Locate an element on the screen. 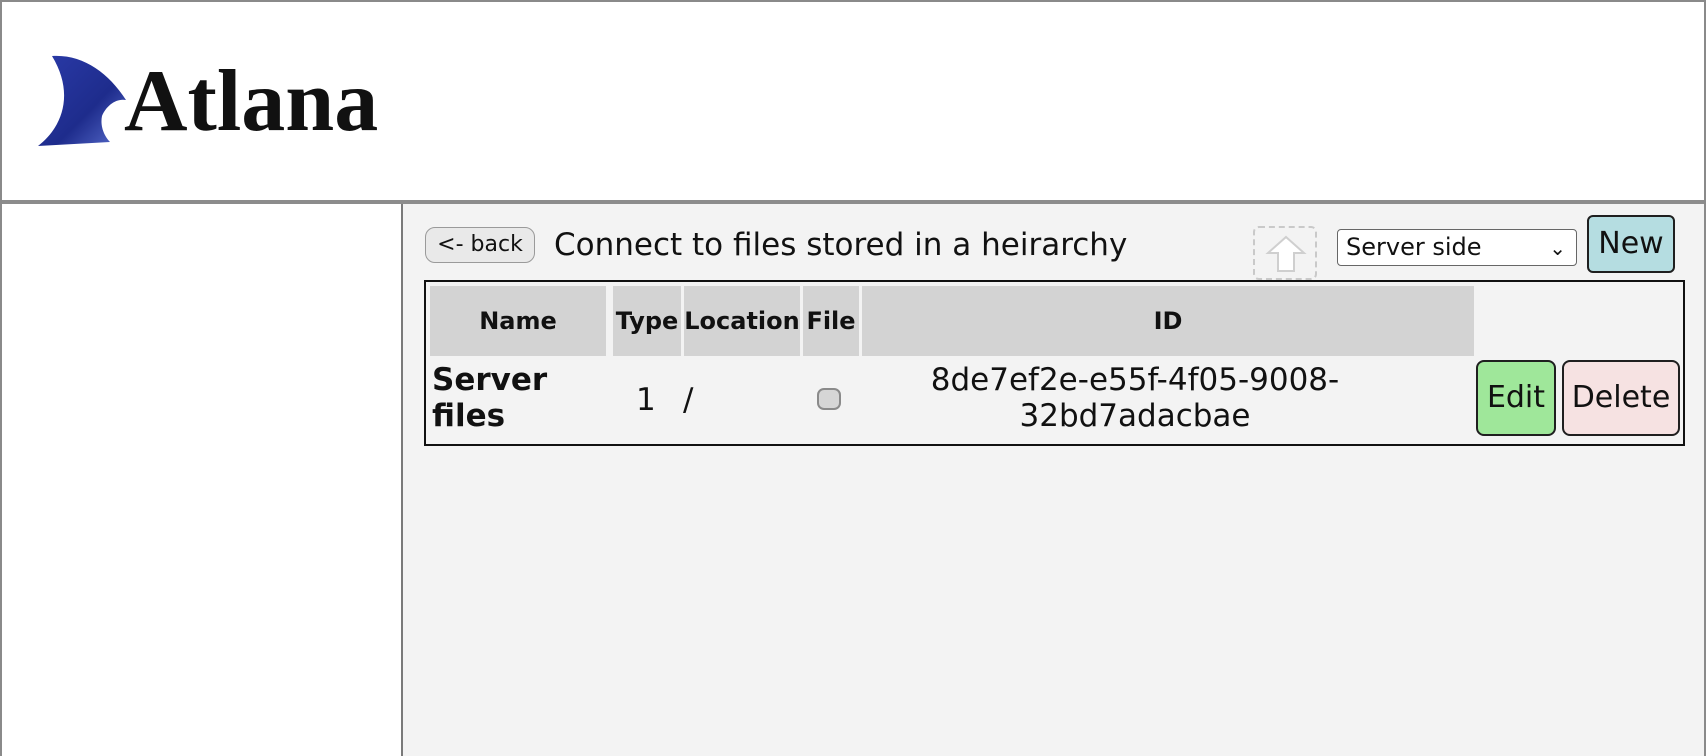 The height and width of the screenshot is (756, 1706). column-header-location: Location is located at coordinates (742, 321).